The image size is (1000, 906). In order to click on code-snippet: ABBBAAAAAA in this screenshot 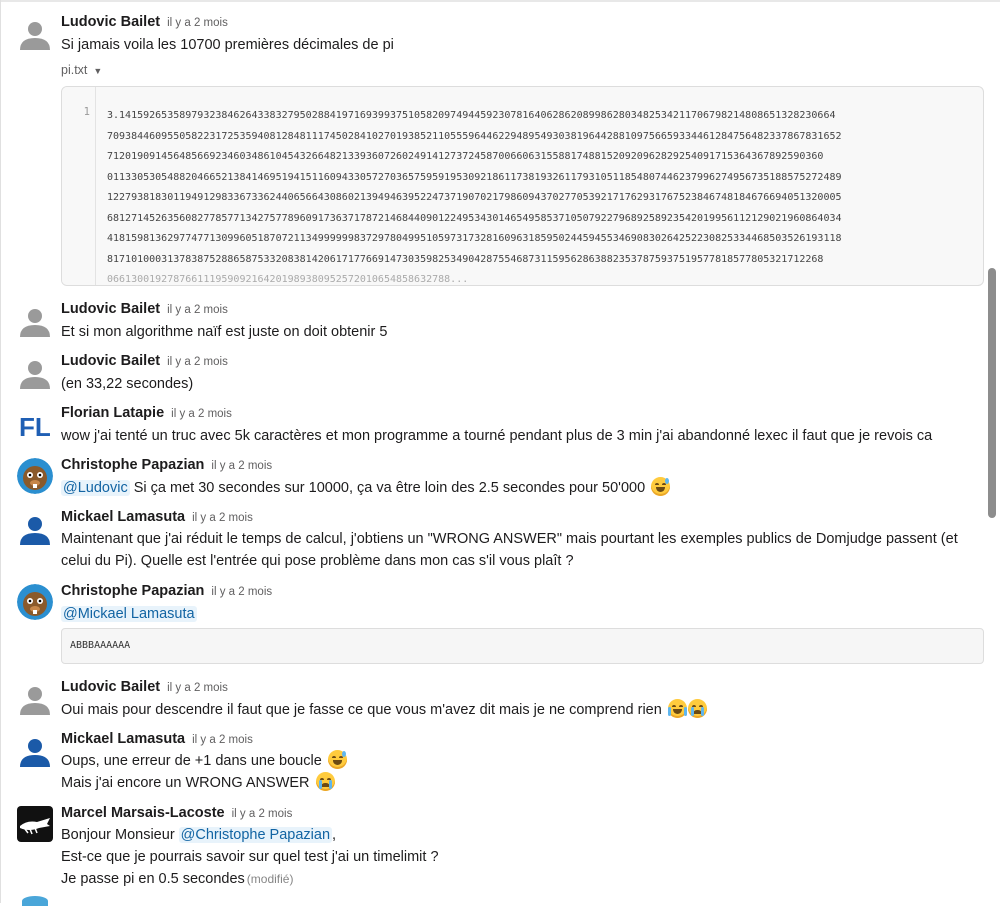, I will do `click(522, 646)`.